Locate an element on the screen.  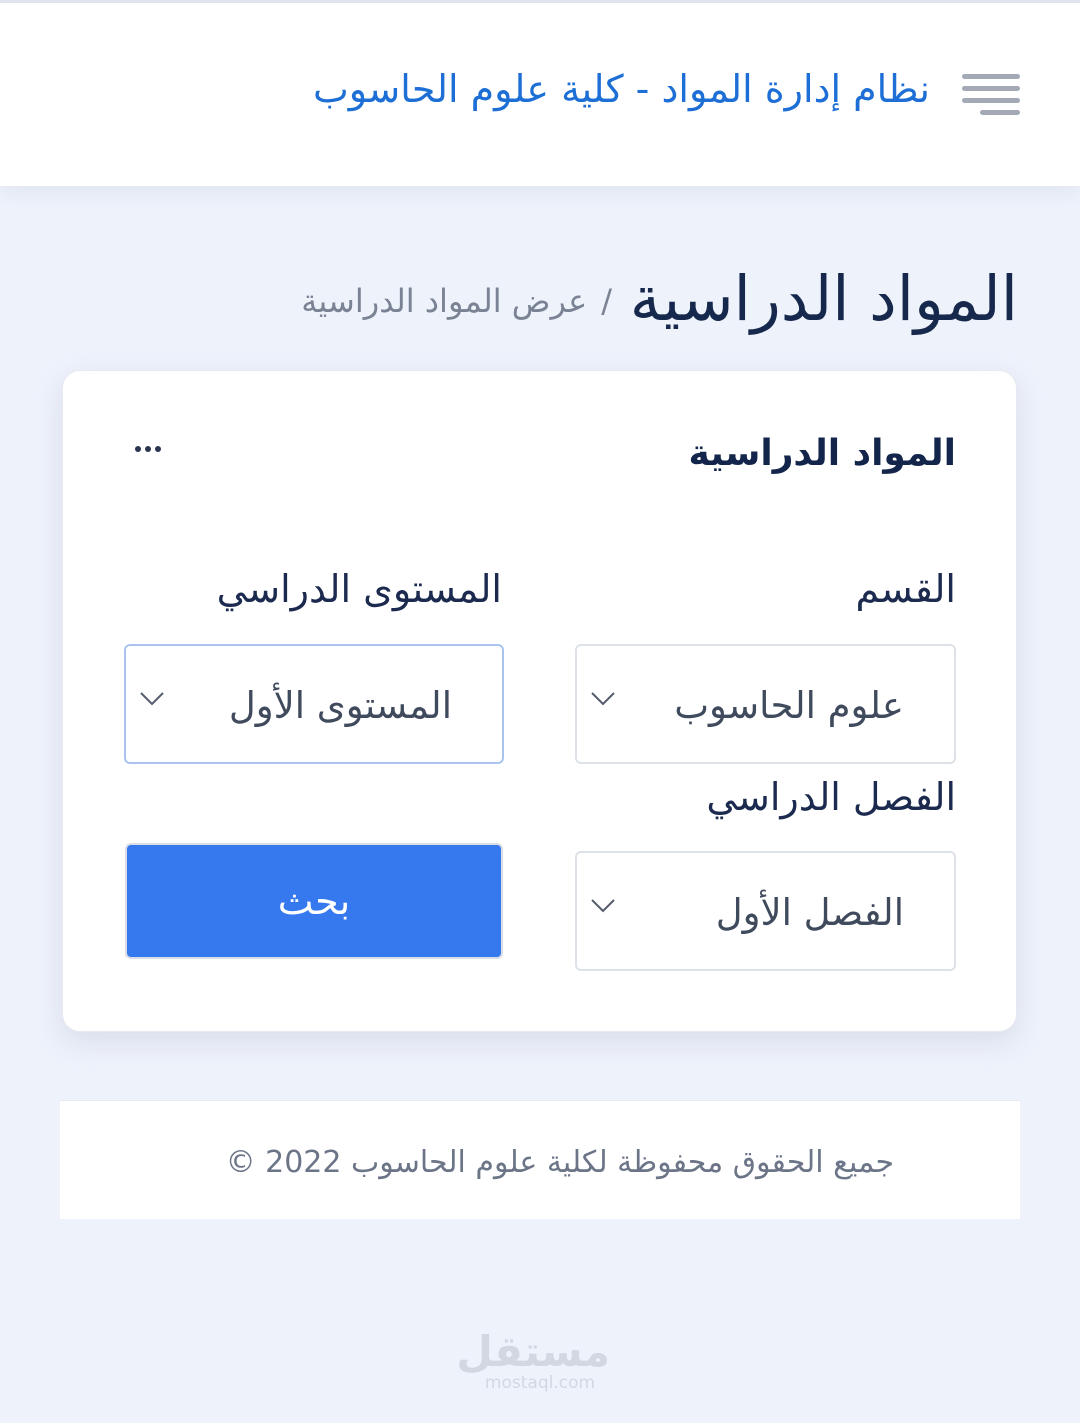
card-title: المواد الدراسية is located at coordinates (822, 453).